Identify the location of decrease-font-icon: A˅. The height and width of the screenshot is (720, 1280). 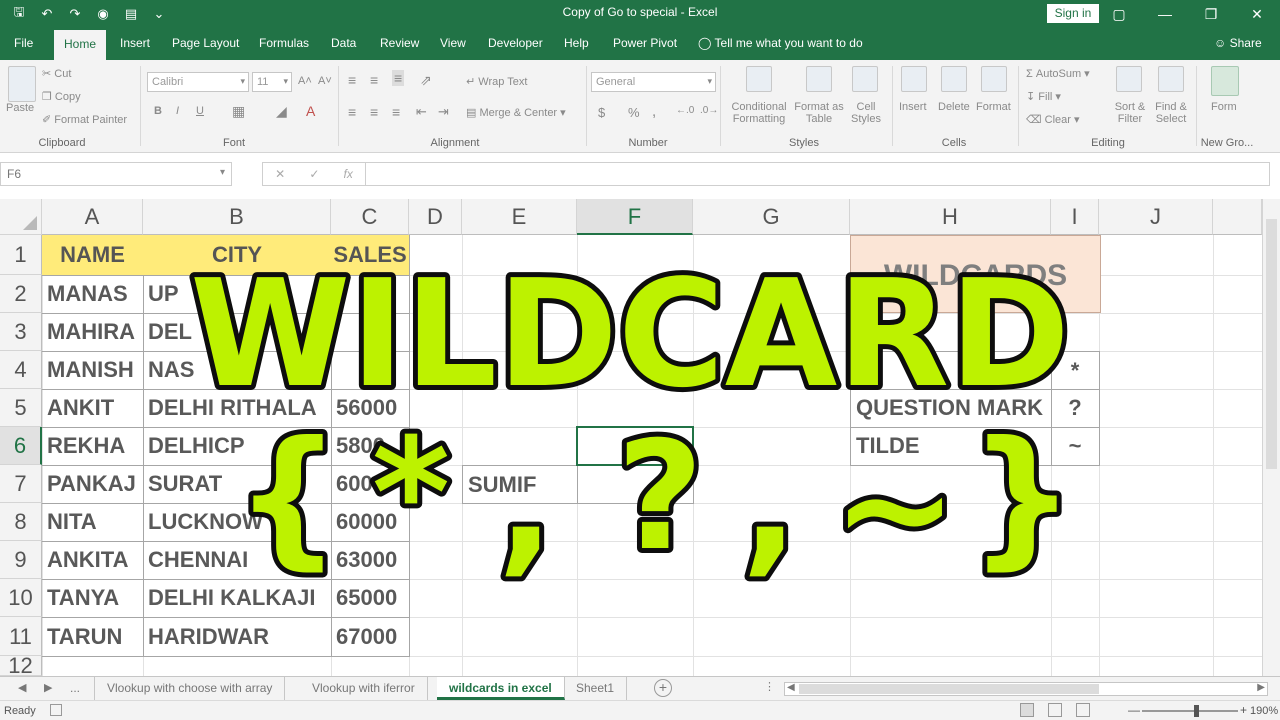
(325, 81).